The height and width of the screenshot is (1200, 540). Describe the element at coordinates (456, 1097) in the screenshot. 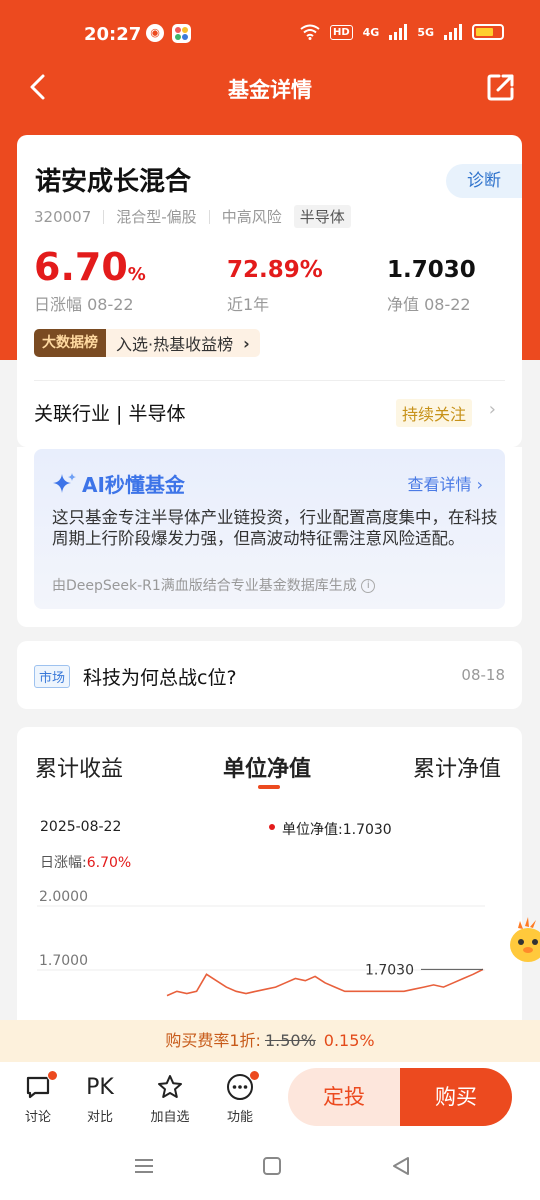

I see `buy-button: 购买` at that location.